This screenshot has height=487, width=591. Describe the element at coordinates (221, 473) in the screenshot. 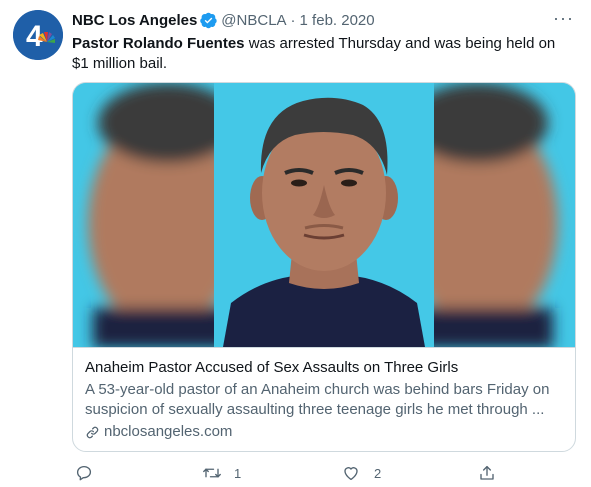

I see `retweet-button: 1` at that location.